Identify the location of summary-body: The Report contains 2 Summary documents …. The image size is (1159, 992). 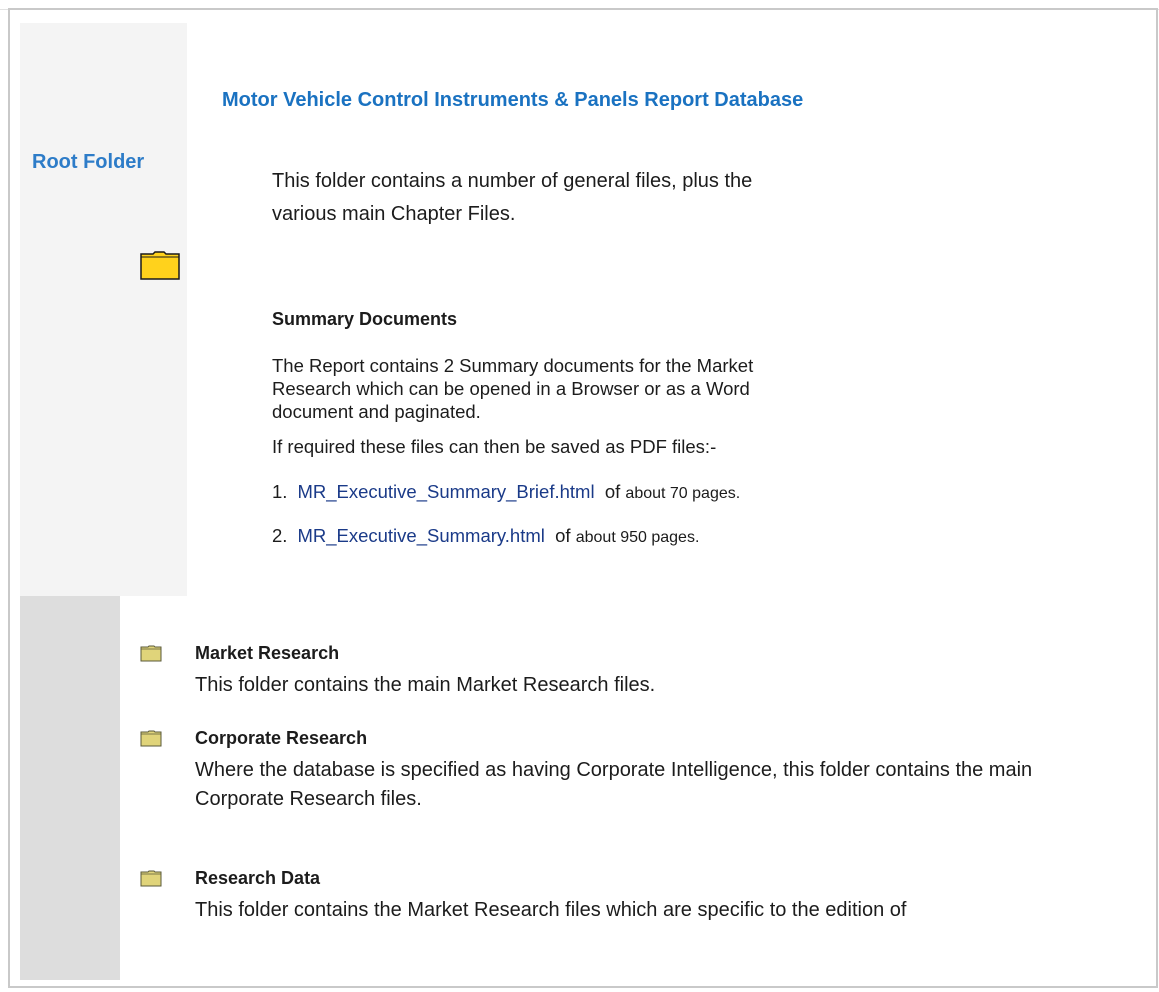
(513, 388).